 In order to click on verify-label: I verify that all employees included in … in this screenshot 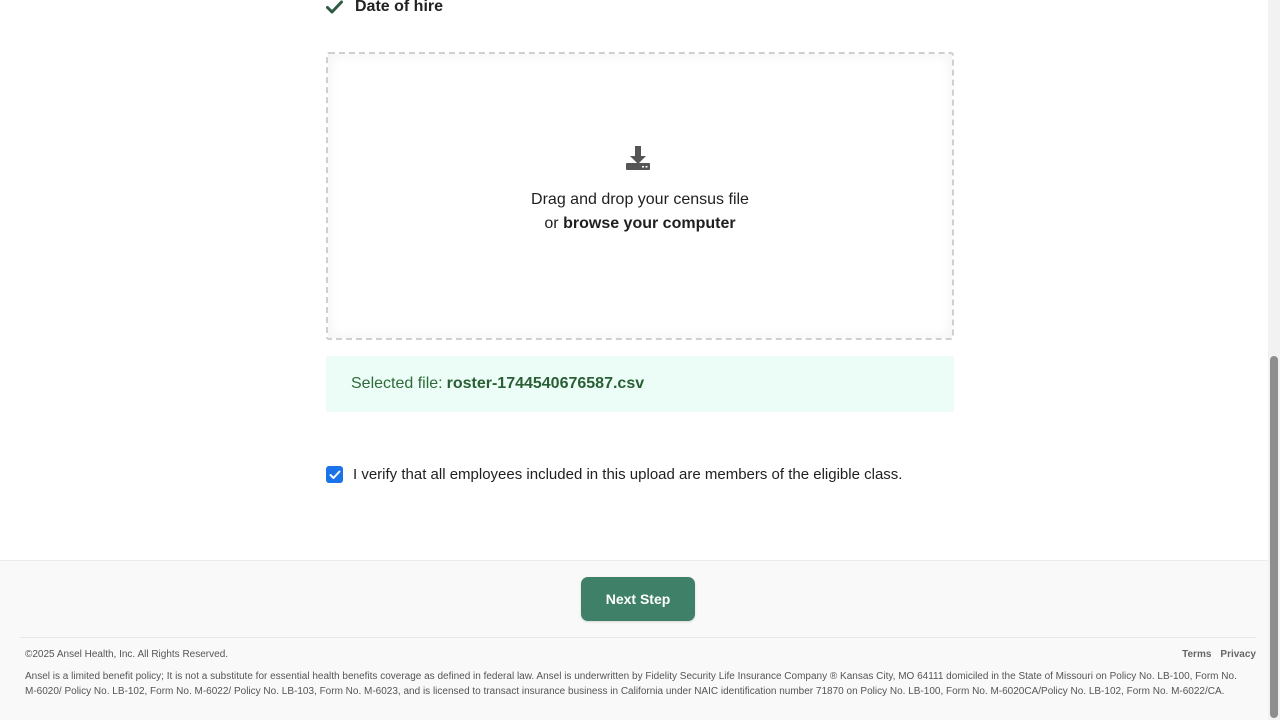, I will do `click(628, 474)`.